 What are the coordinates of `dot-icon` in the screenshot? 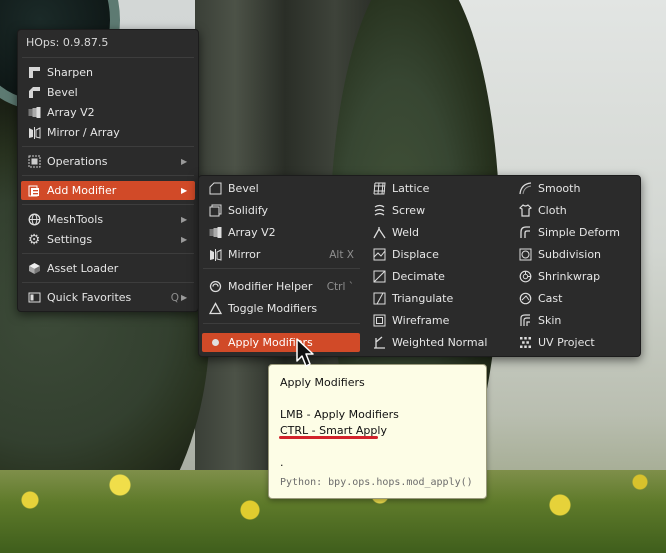 It's located at (215, 343).